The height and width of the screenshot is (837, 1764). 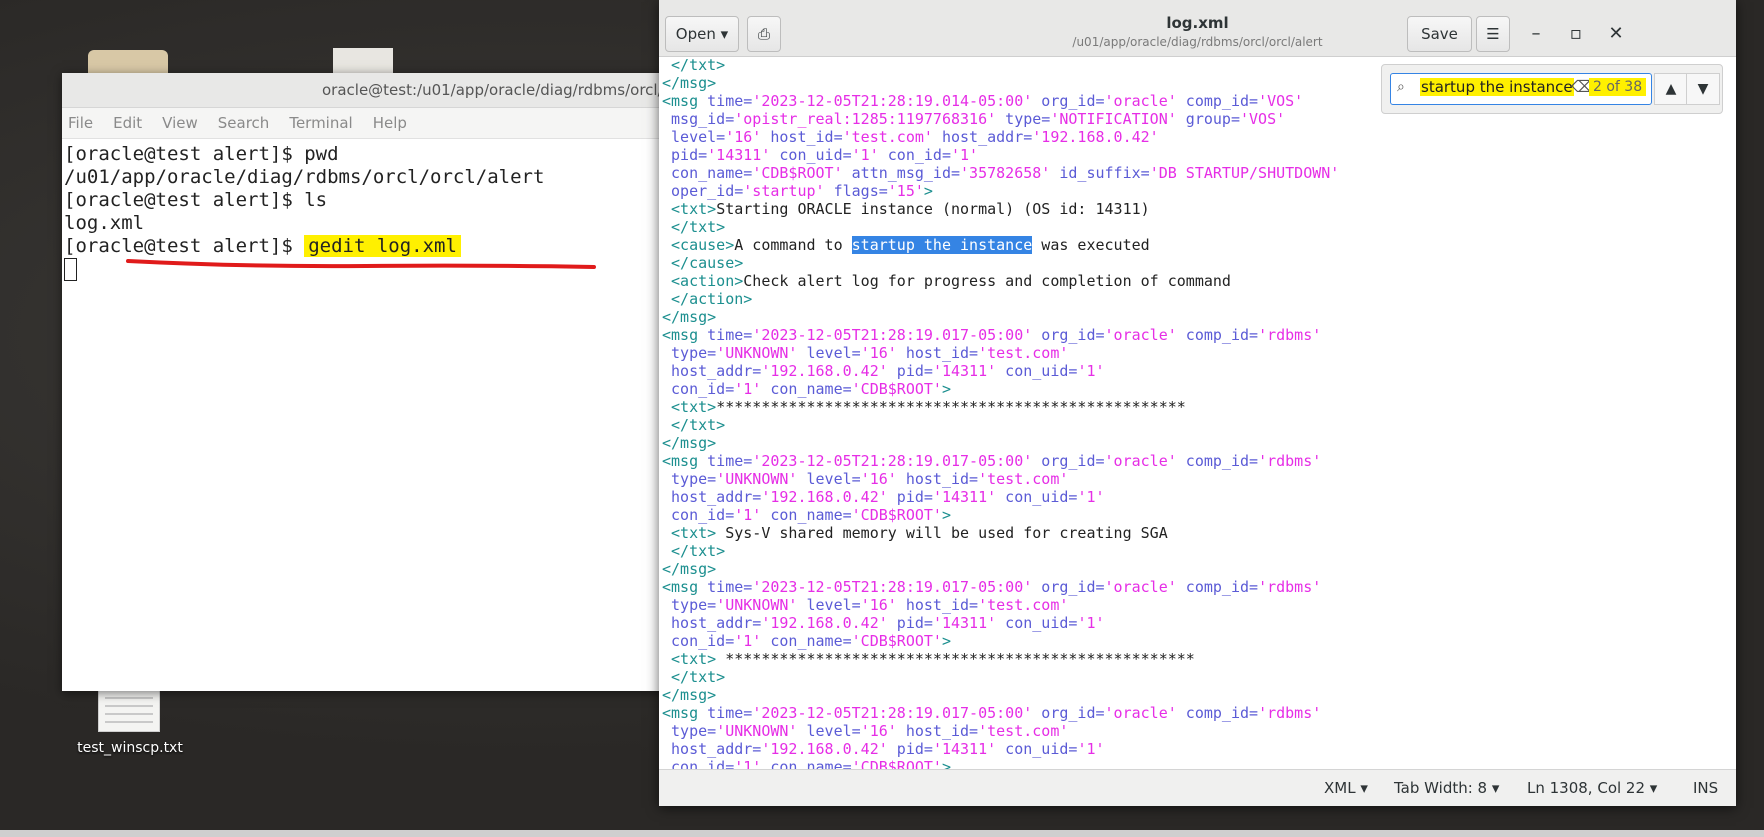 What do you see at coordinates (127, 123) in the screenshot?
I see `menu-edit: Edit` at bounding box center [127, 123].